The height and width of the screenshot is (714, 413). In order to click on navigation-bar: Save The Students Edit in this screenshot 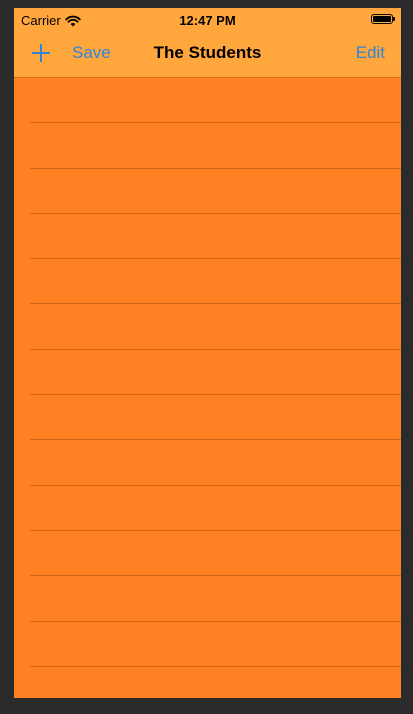, I will do `click(207, 55)`.